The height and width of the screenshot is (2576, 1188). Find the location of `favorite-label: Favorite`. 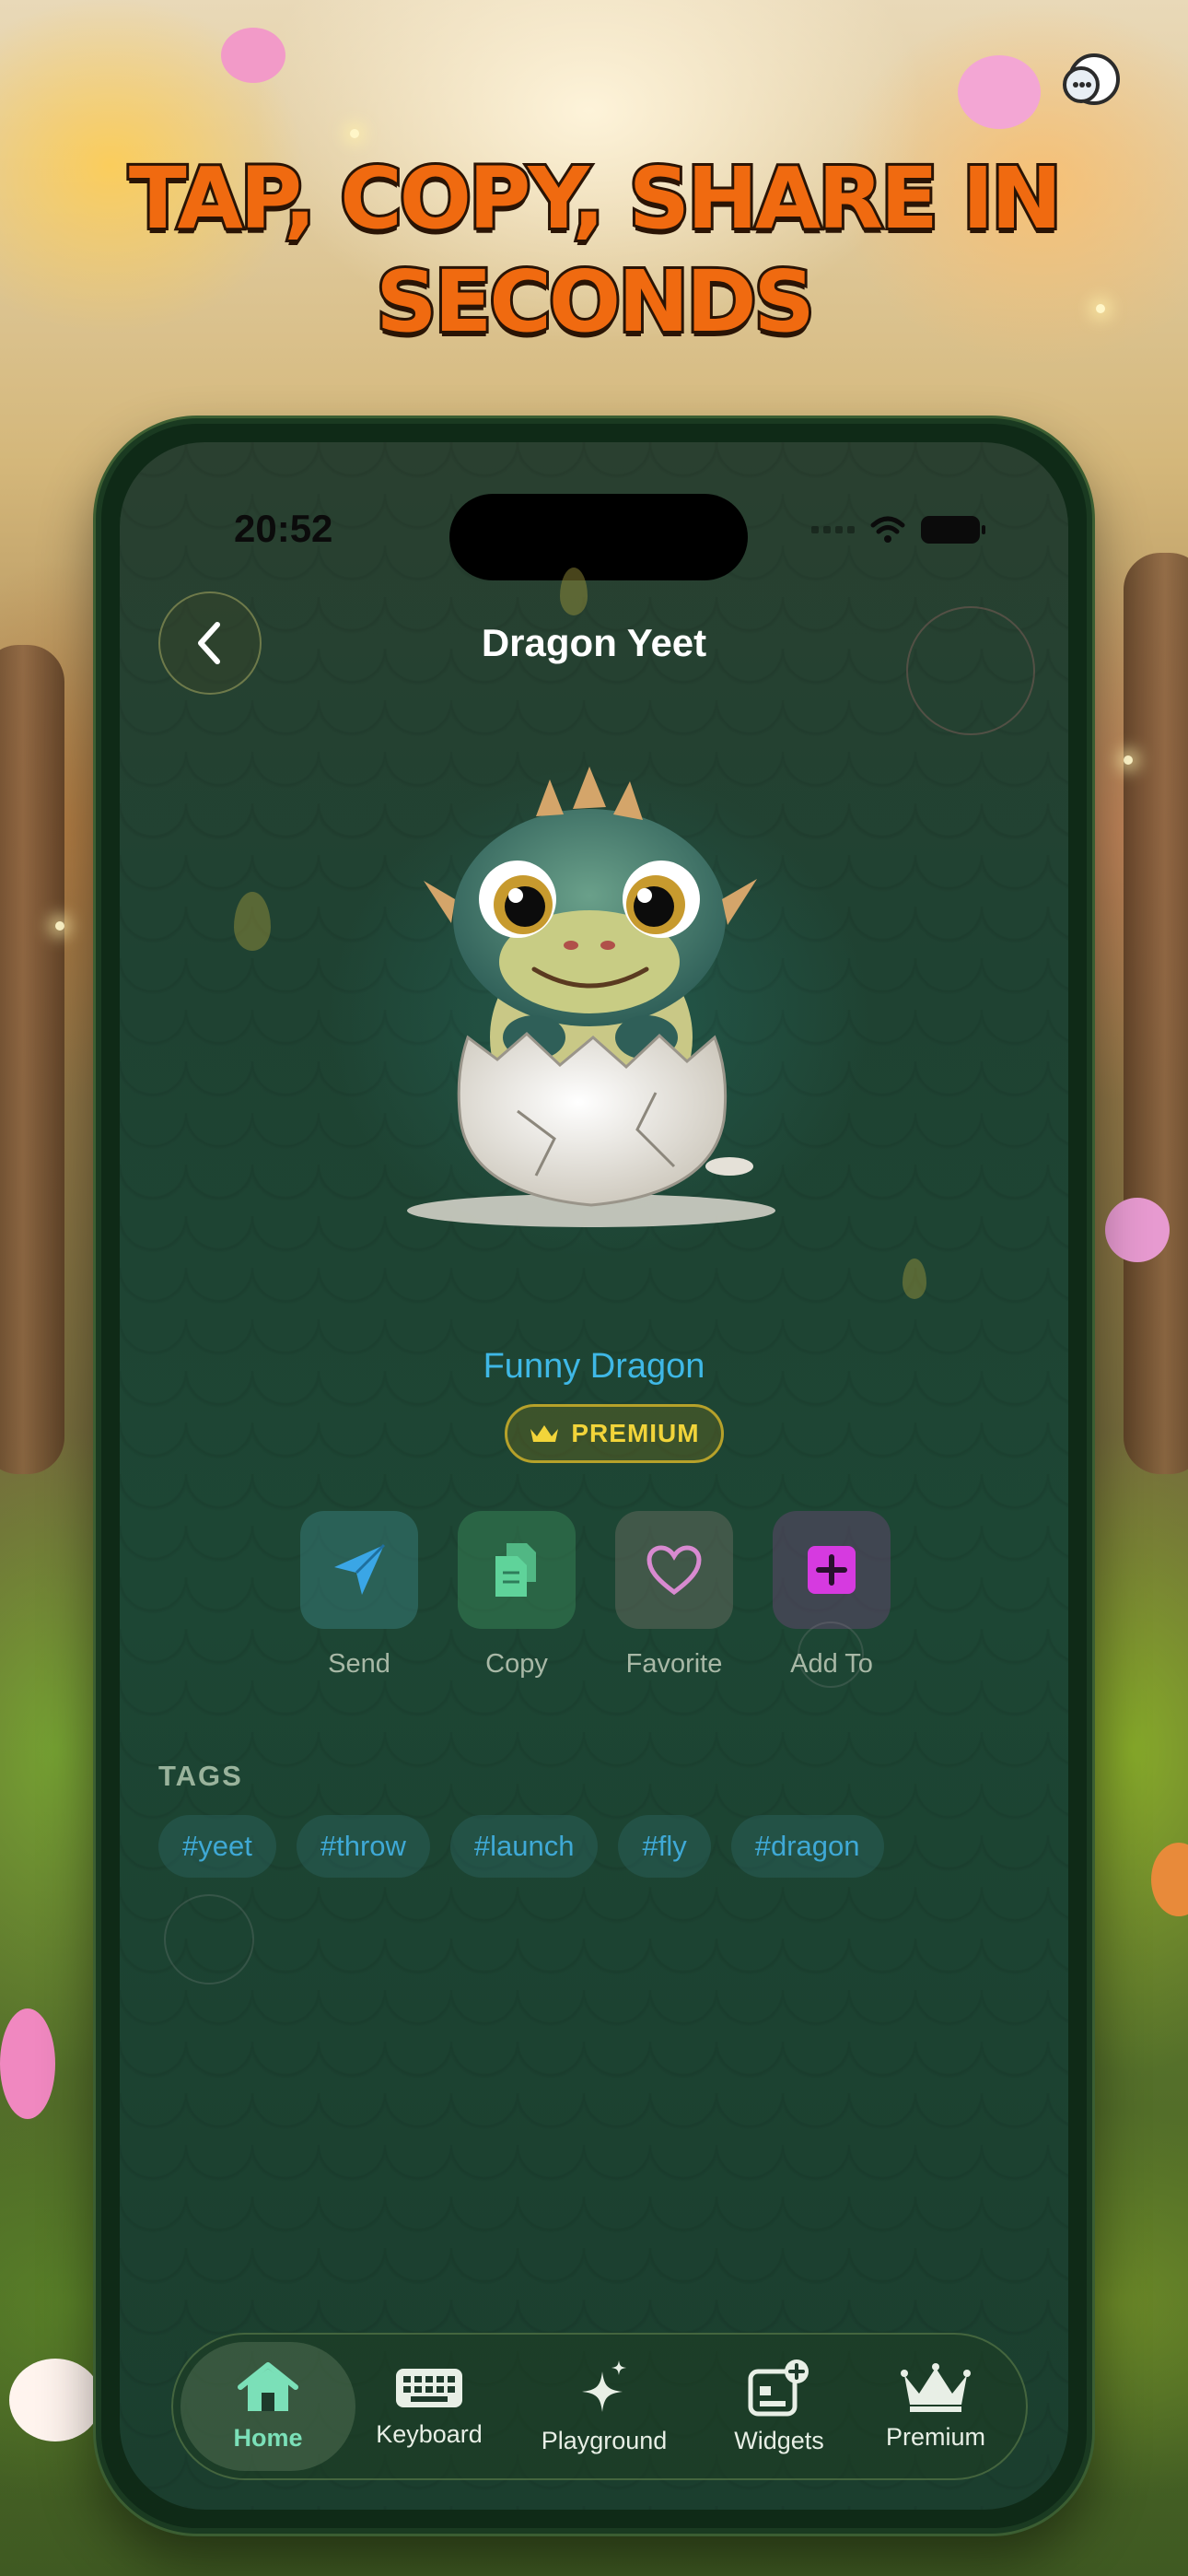

favorite-label: Favorite is located at coordinates (674, 1664).